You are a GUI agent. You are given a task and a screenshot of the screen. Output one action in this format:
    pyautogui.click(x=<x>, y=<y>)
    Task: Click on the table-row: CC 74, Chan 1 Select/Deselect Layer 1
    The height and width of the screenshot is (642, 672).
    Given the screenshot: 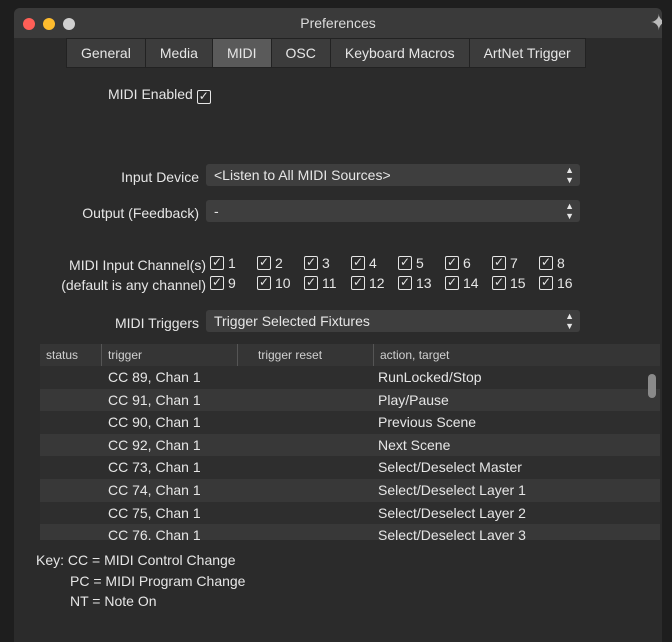 What is the action you would take?
    pyautogui.click(x=350, y=490)
    